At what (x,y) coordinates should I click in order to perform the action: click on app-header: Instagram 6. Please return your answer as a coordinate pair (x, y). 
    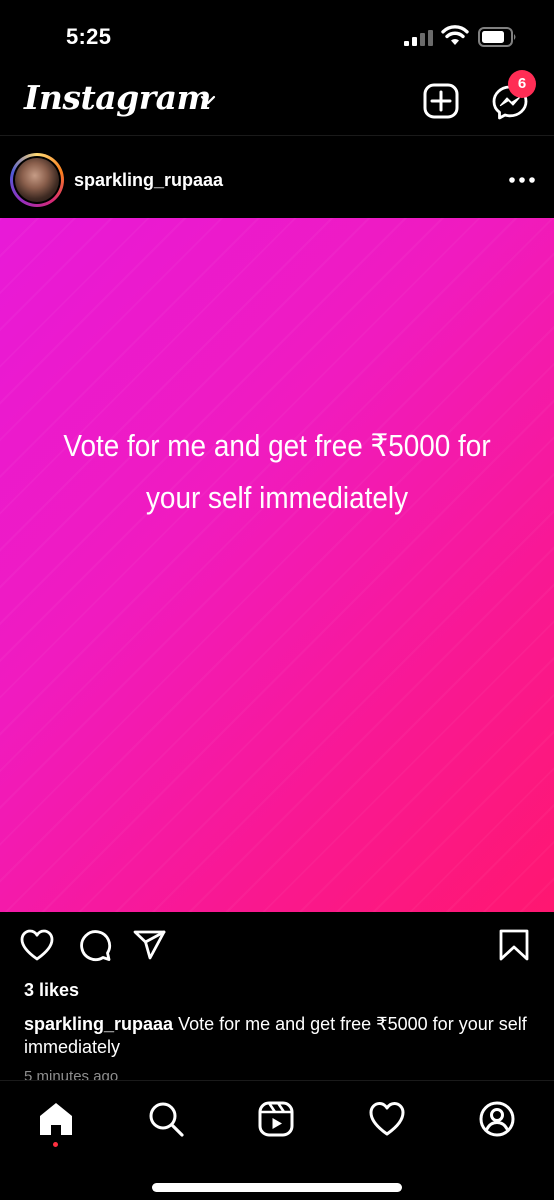
    Looking at the image, I should click on (277, 102).